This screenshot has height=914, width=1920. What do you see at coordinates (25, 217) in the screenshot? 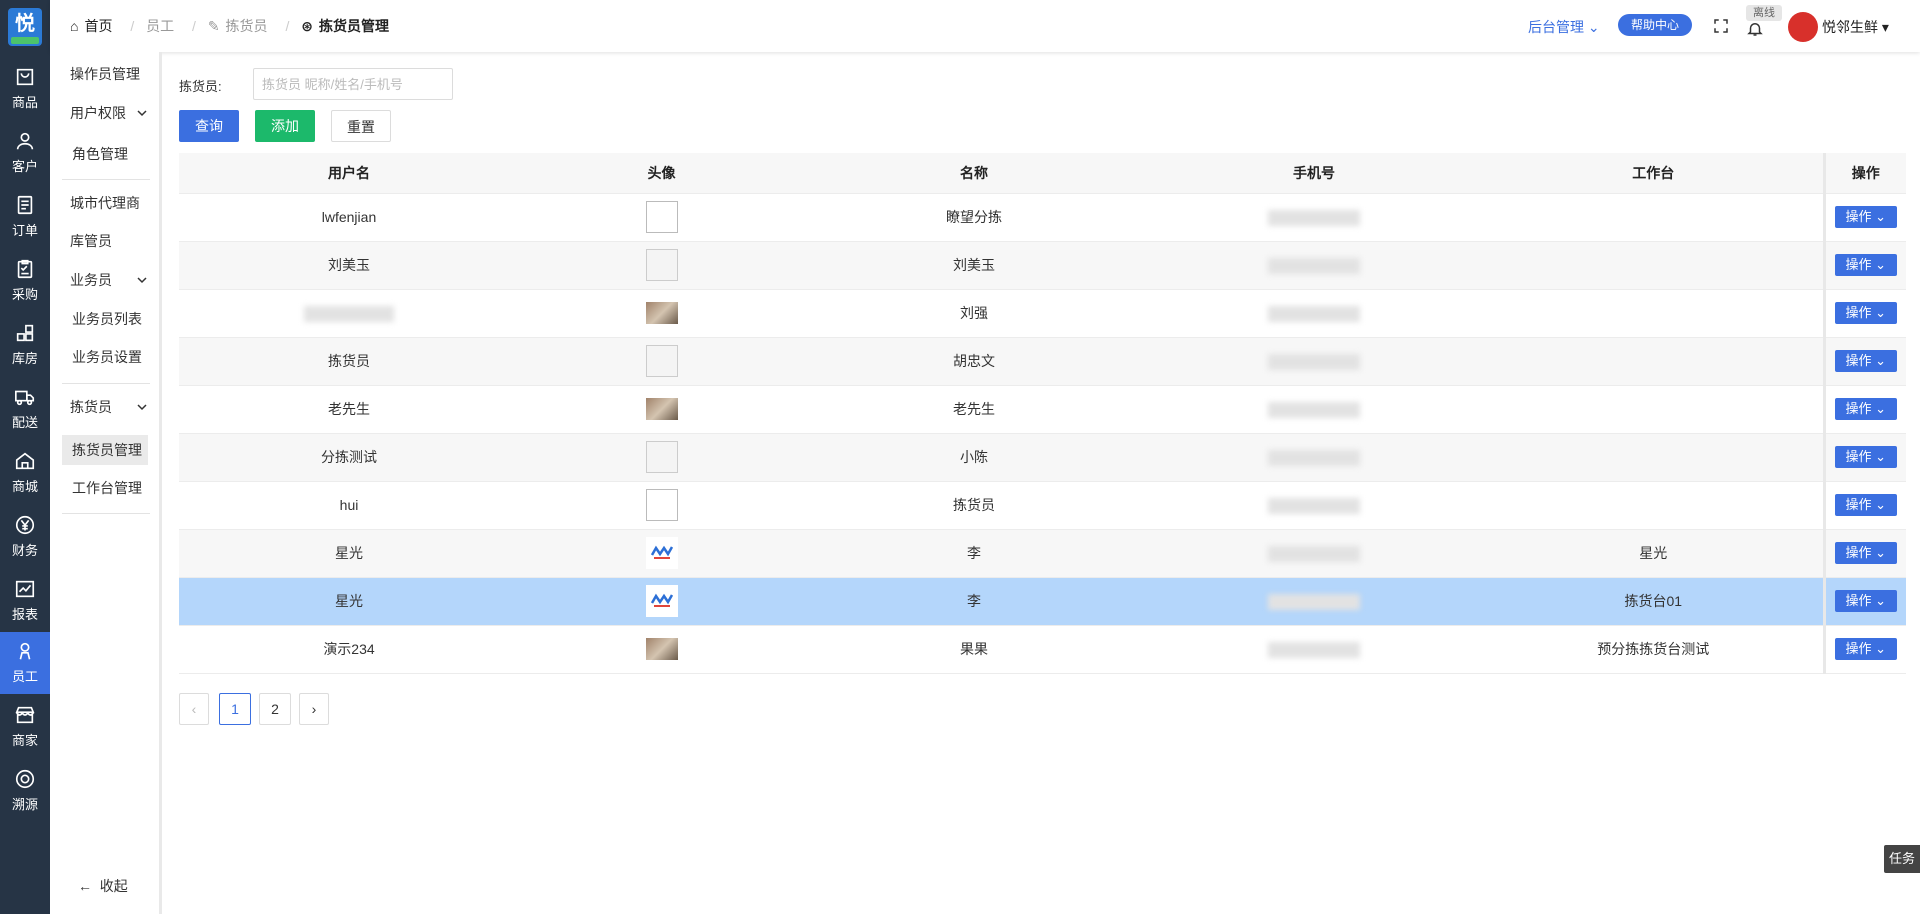
I see `rail-item-orders: 订单` at bounding box center [25, 217].